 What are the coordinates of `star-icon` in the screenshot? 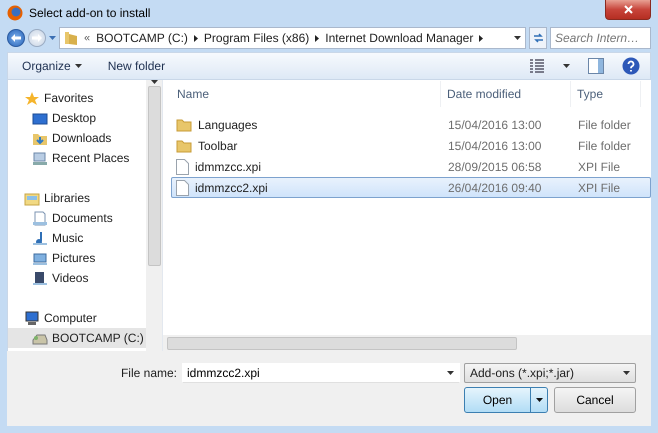 It's located at (32, 98).